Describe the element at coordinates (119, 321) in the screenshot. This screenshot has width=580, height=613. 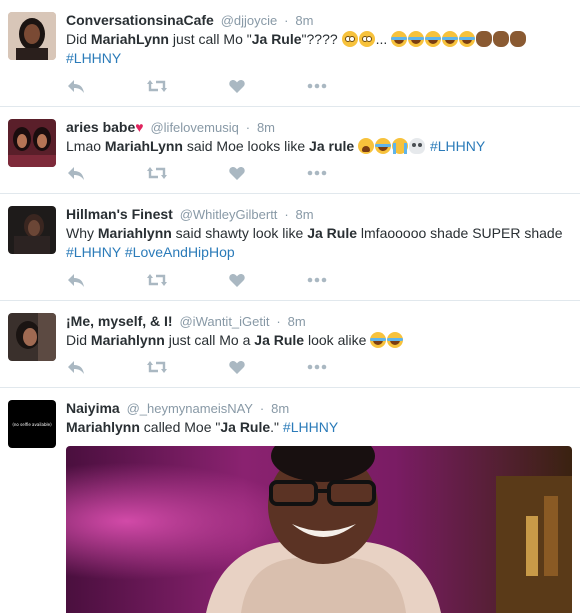
I see `display-name: ¡Me, myself, & I!` at that location.